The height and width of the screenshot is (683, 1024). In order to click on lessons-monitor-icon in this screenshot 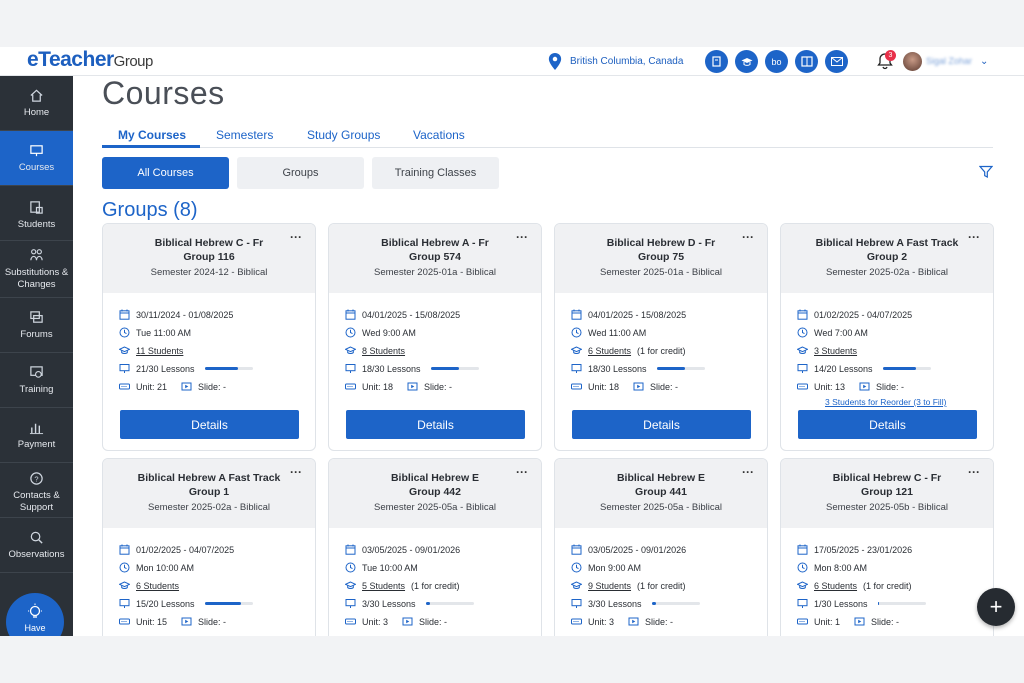, I will do `click(124, 603)`.